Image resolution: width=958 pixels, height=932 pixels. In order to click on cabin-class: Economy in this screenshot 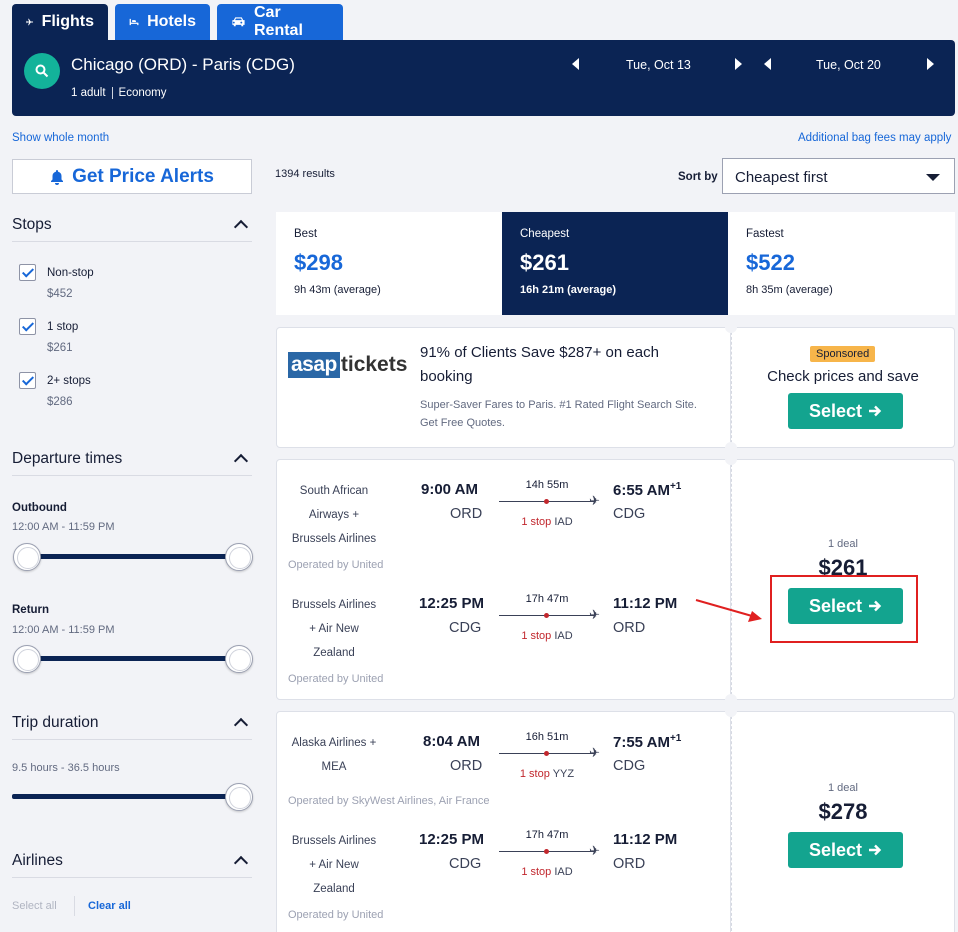, I will do `click(142, 93)`.